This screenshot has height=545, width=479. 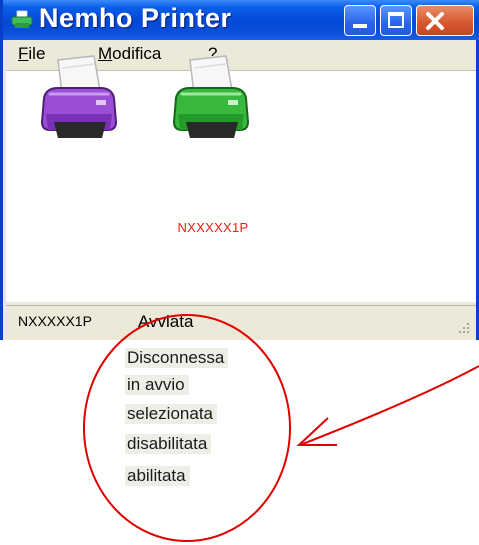 What do you see at coordinates (316, 431) in the screenshot?
I see `annotation-arrowhead` at bounding box center [316, 431].